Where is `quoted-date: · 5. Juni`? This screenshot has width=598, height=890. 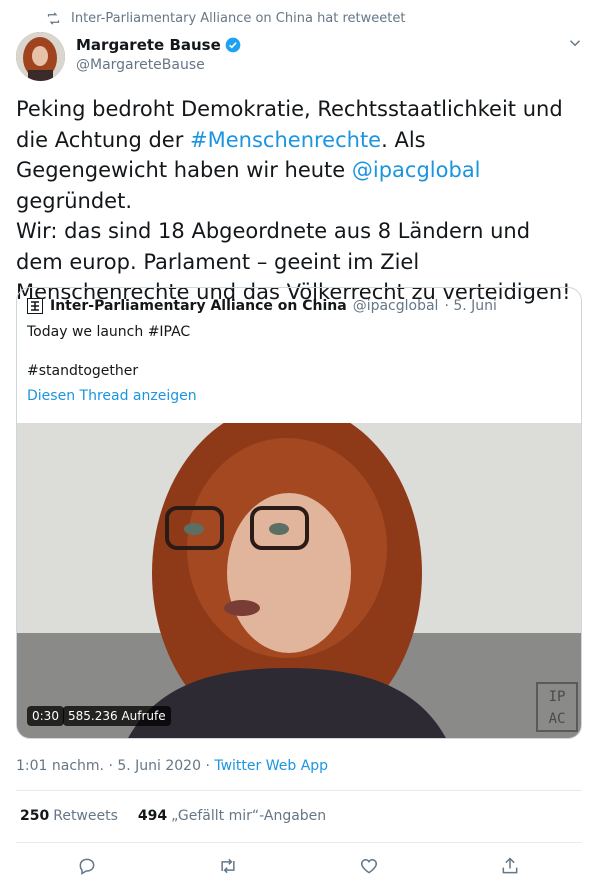 quoted-date: · 5. Juni is located at coordinates (470, 306).